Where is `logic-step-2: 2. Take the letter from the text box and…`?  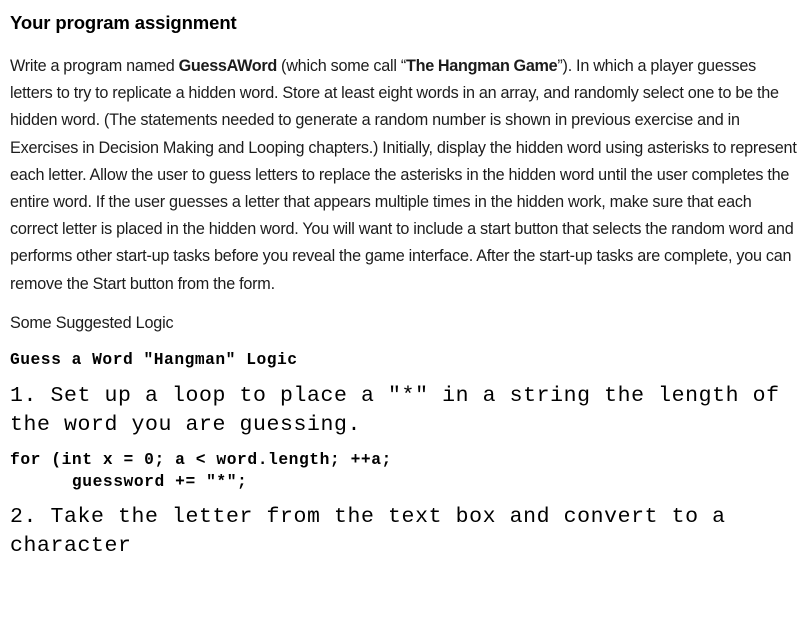
logic-step-2: 2. Take the letter from the text box and… is located at coordinates (375, 531).